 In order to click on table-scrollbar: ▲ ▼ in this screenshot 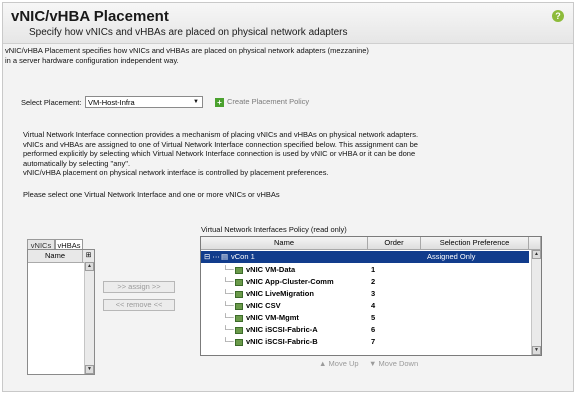, I will do `click(536, 302)`.